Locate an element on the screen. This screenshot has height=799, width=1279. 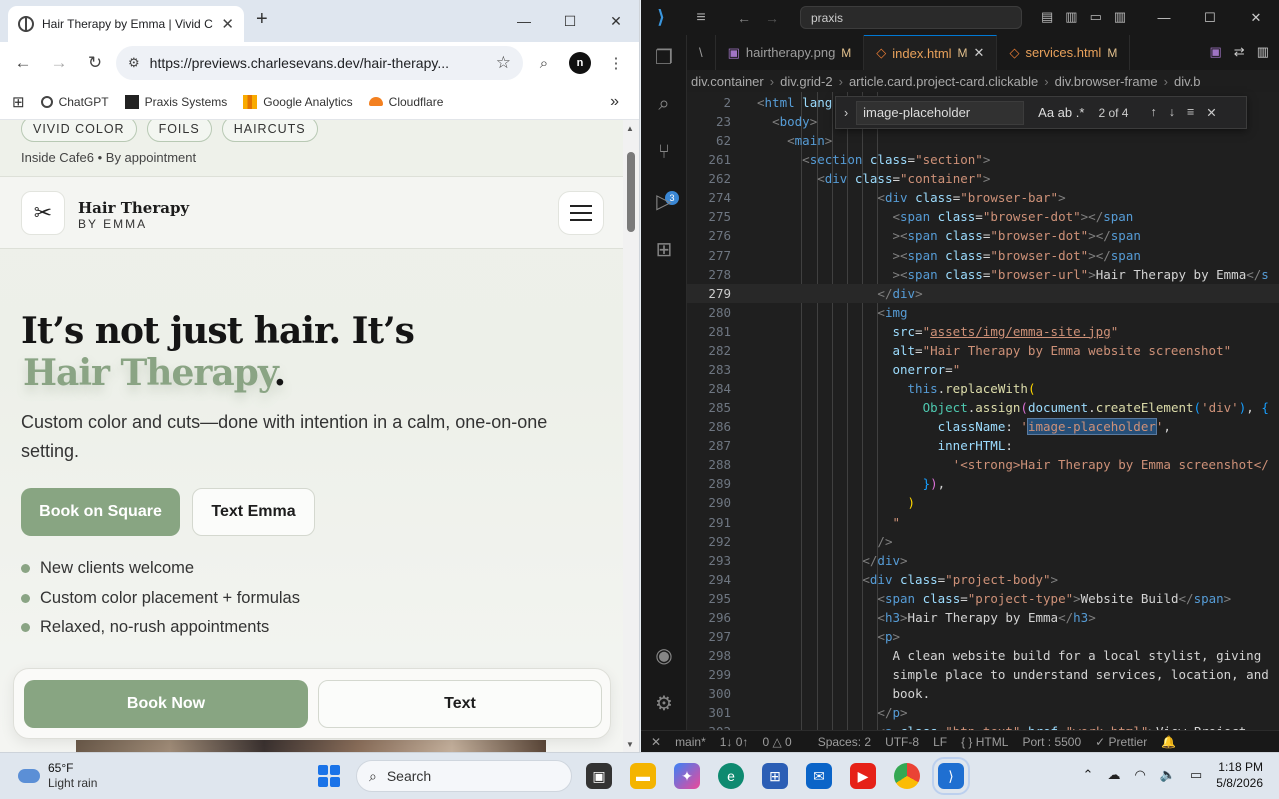
toggle-replace-icon: › is located at coordinates (846, 113).